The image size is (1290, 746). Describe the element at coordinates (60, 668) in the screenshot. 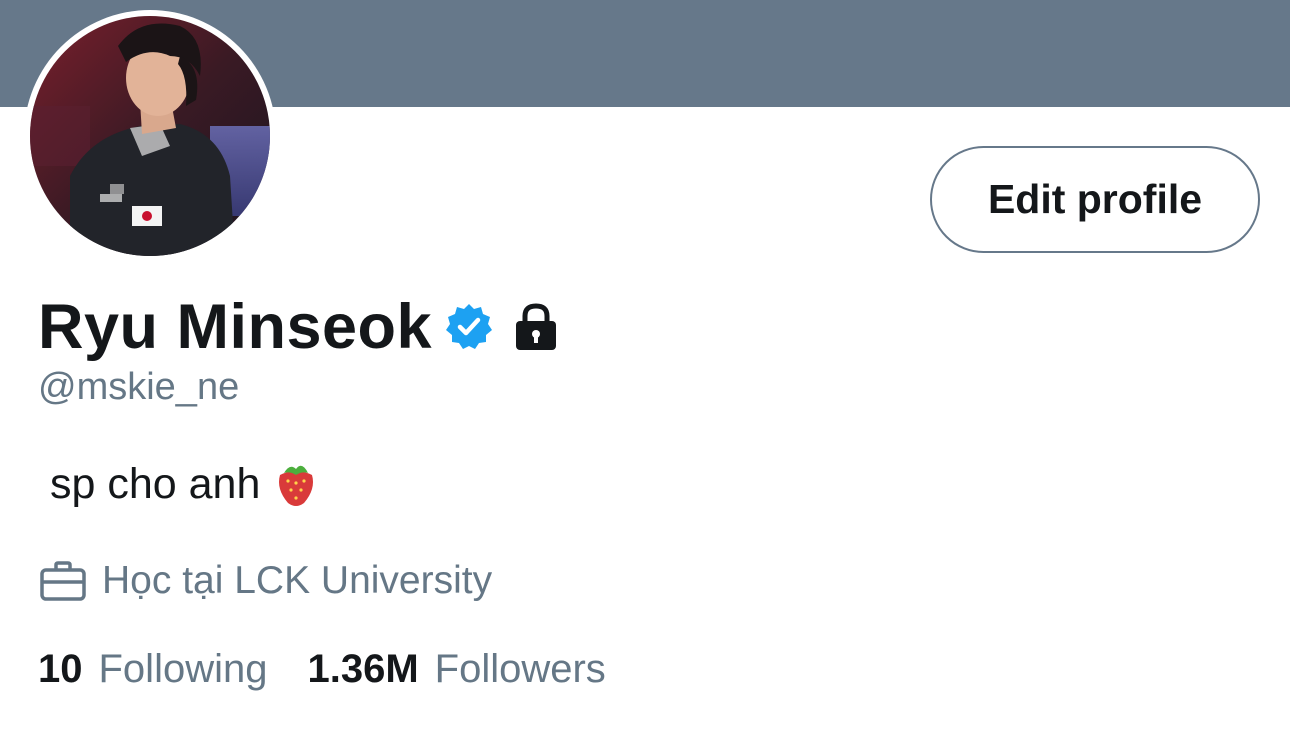

I see `following-count: 10` at that location.